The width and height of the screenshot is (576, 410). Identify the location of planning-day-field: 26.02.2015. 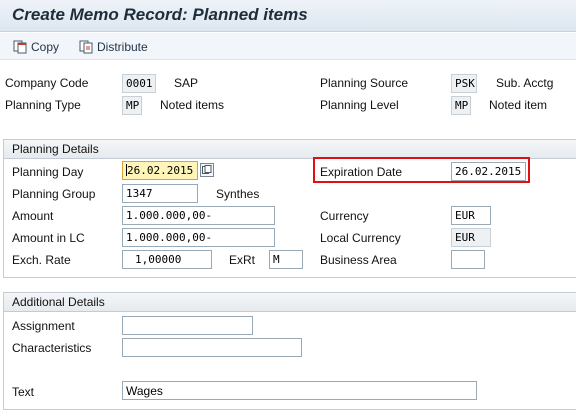
(160, 170).